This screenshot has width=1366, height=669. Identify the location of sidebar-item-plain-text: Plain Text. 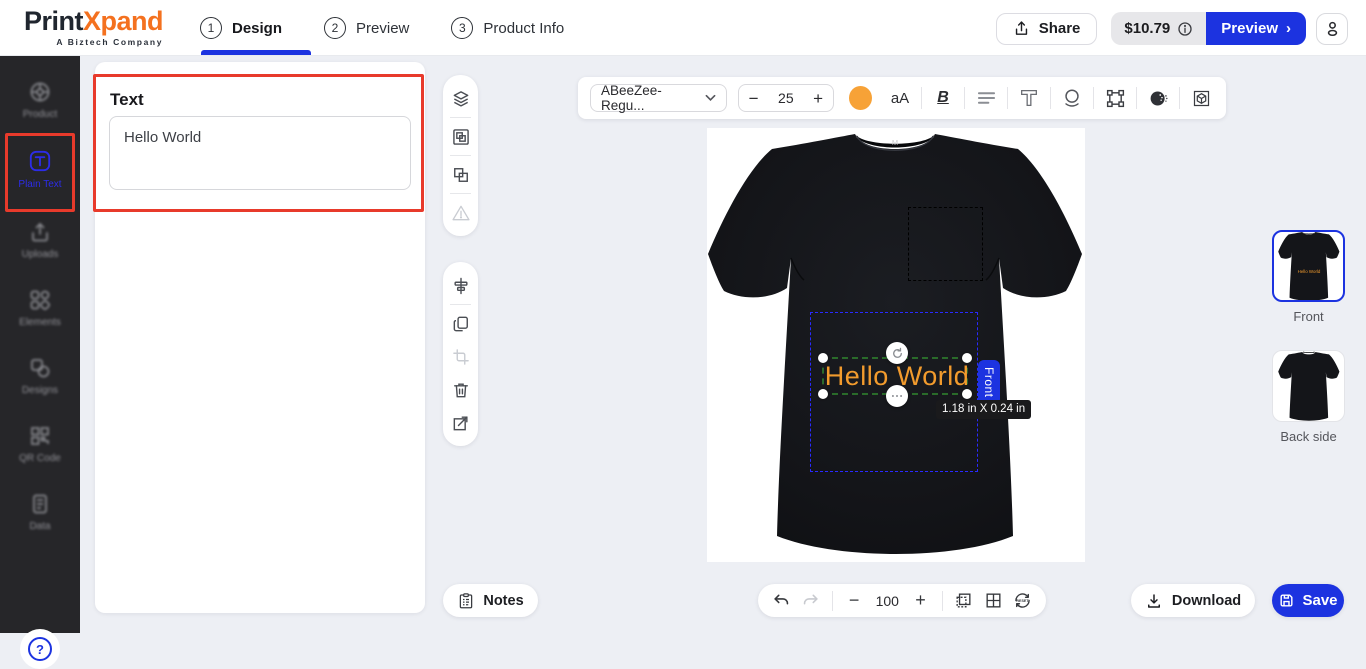
(40, 169).